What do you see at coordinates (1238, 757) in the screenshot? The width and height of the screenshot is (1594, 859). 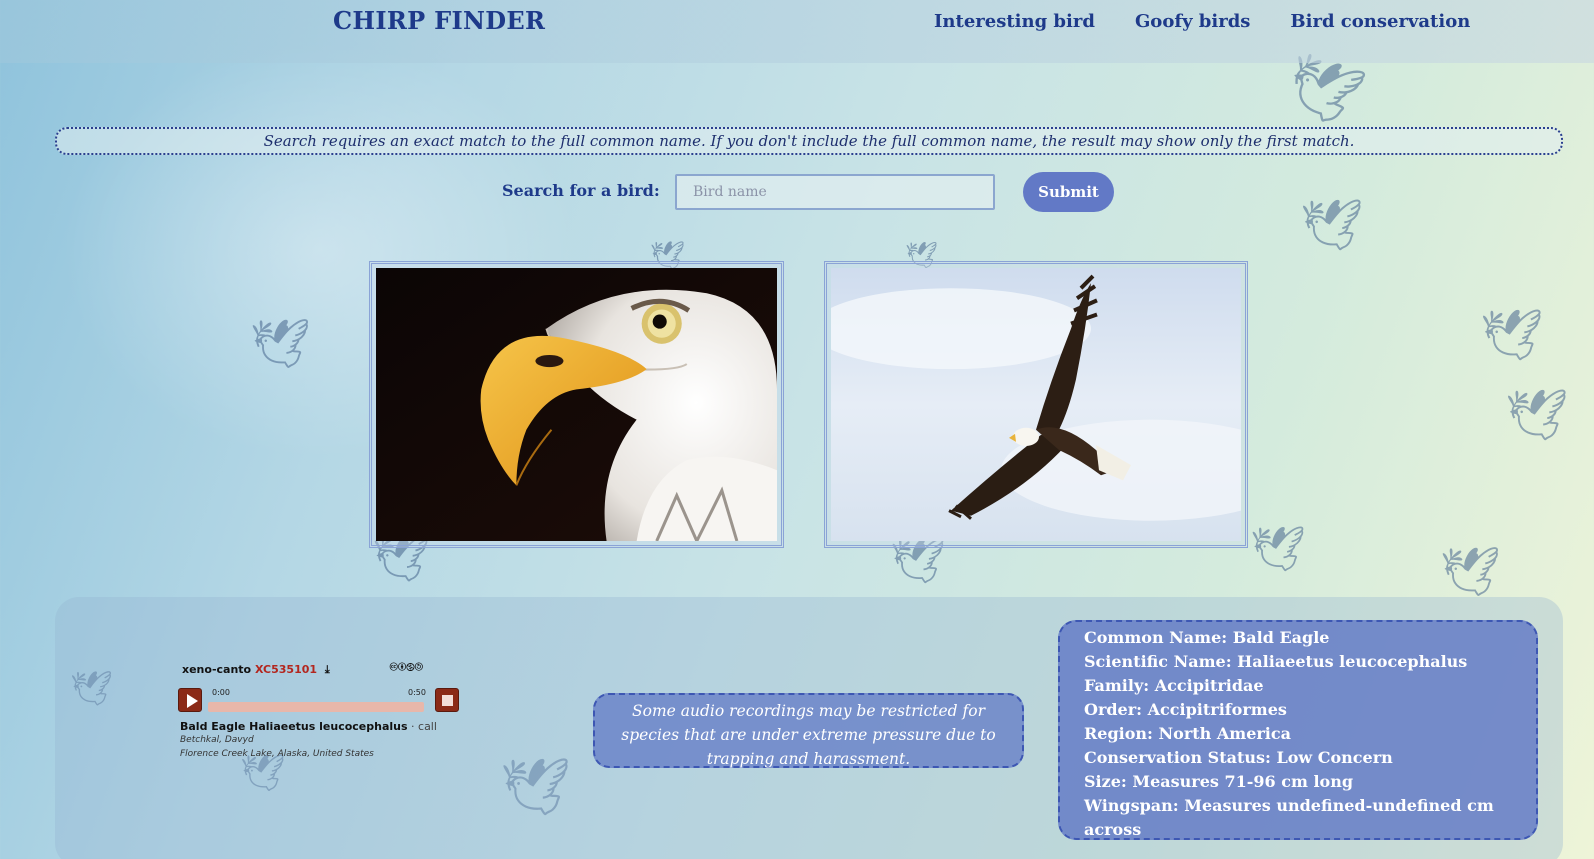 I see `info-conservation-status: Conservation Status: Low Concern` at bounding box center [1238, 757].